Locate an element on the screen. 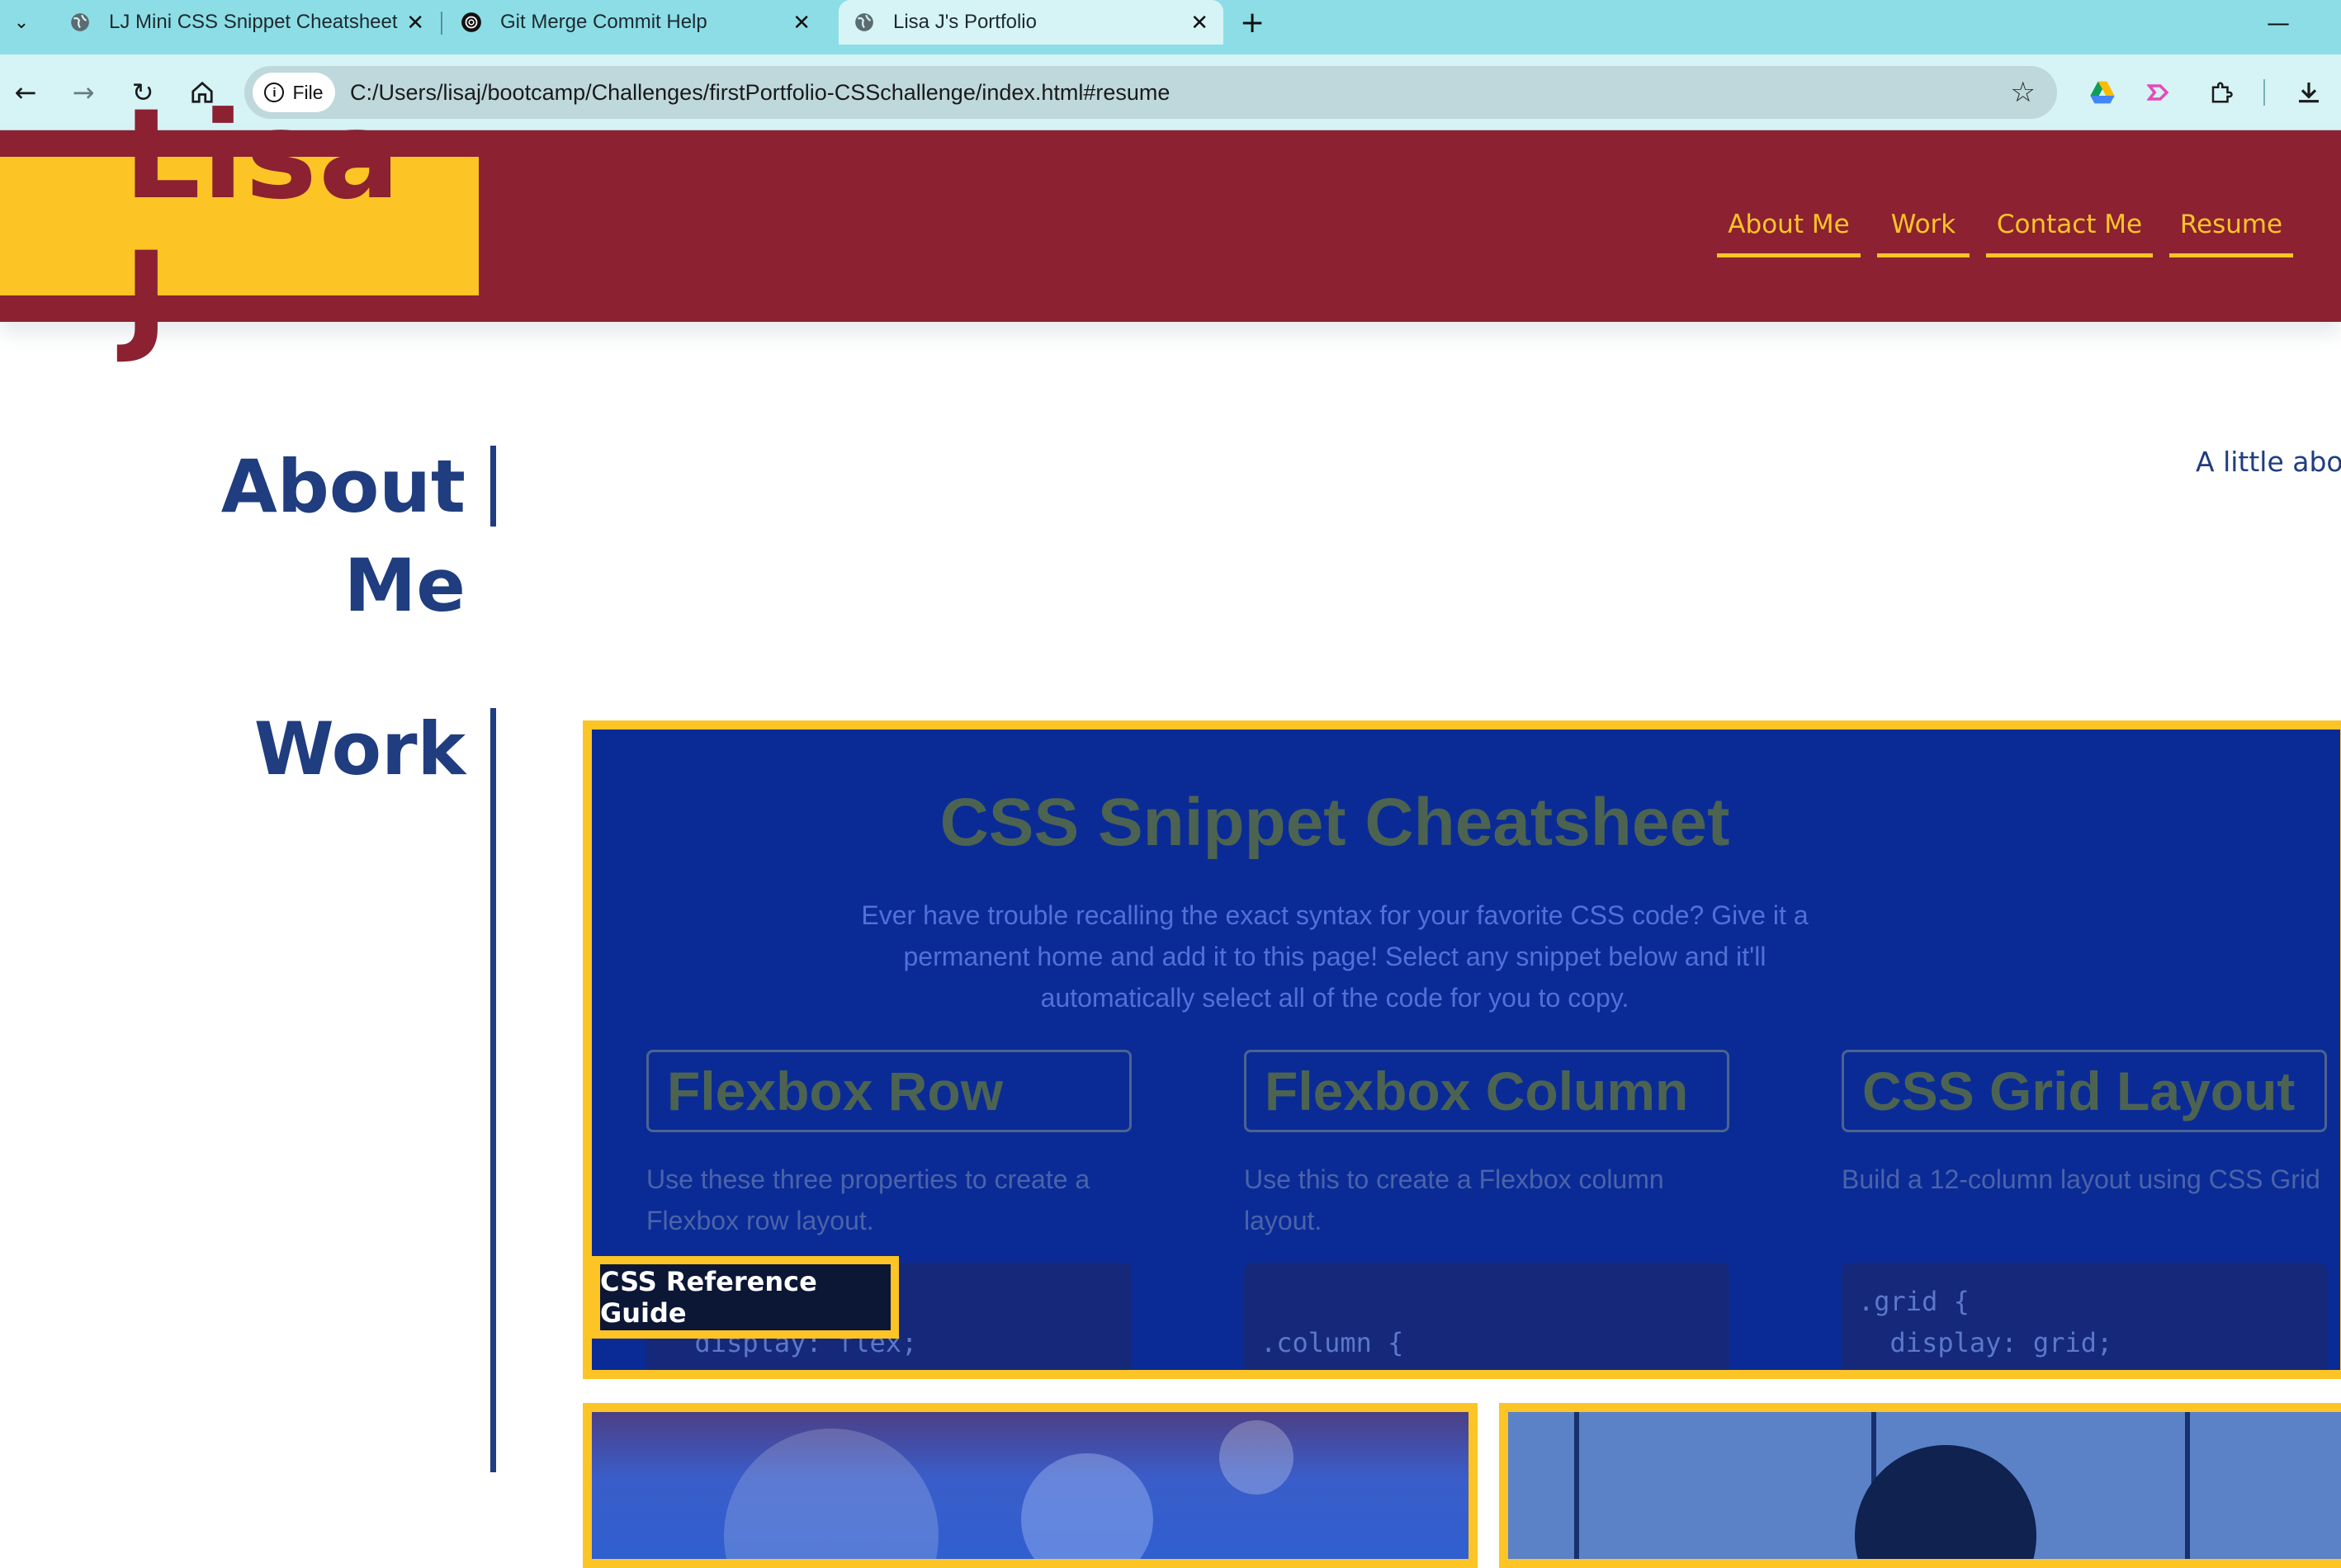 This screenshot has height=1568, width=2341. google-drive-icon is located at coordinates (2102, 92).